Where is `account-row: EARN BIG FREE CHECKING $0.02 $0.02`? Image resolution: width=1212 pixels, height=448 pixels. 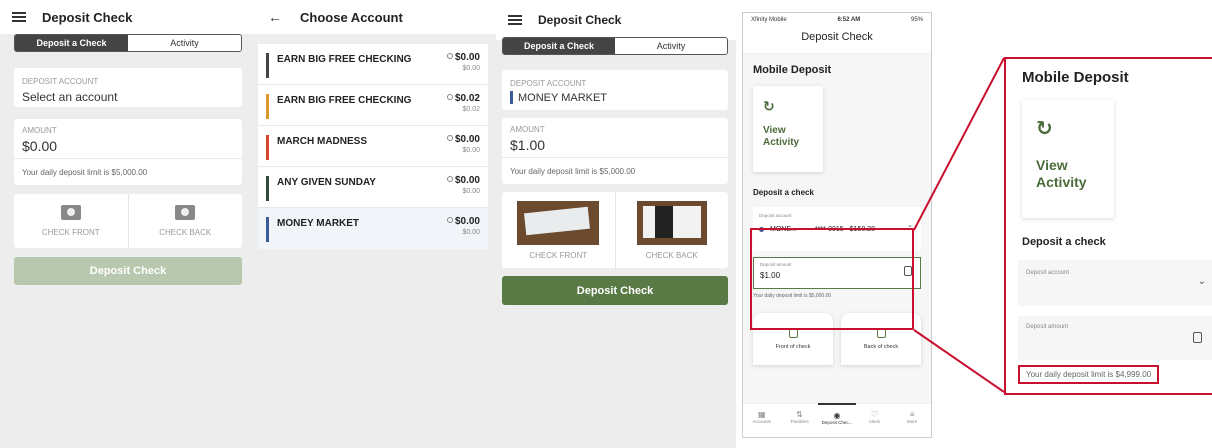 account-row: EARN BIG FREE CHECKING $0.02 $0.02 is located at coordinates (373, 105).